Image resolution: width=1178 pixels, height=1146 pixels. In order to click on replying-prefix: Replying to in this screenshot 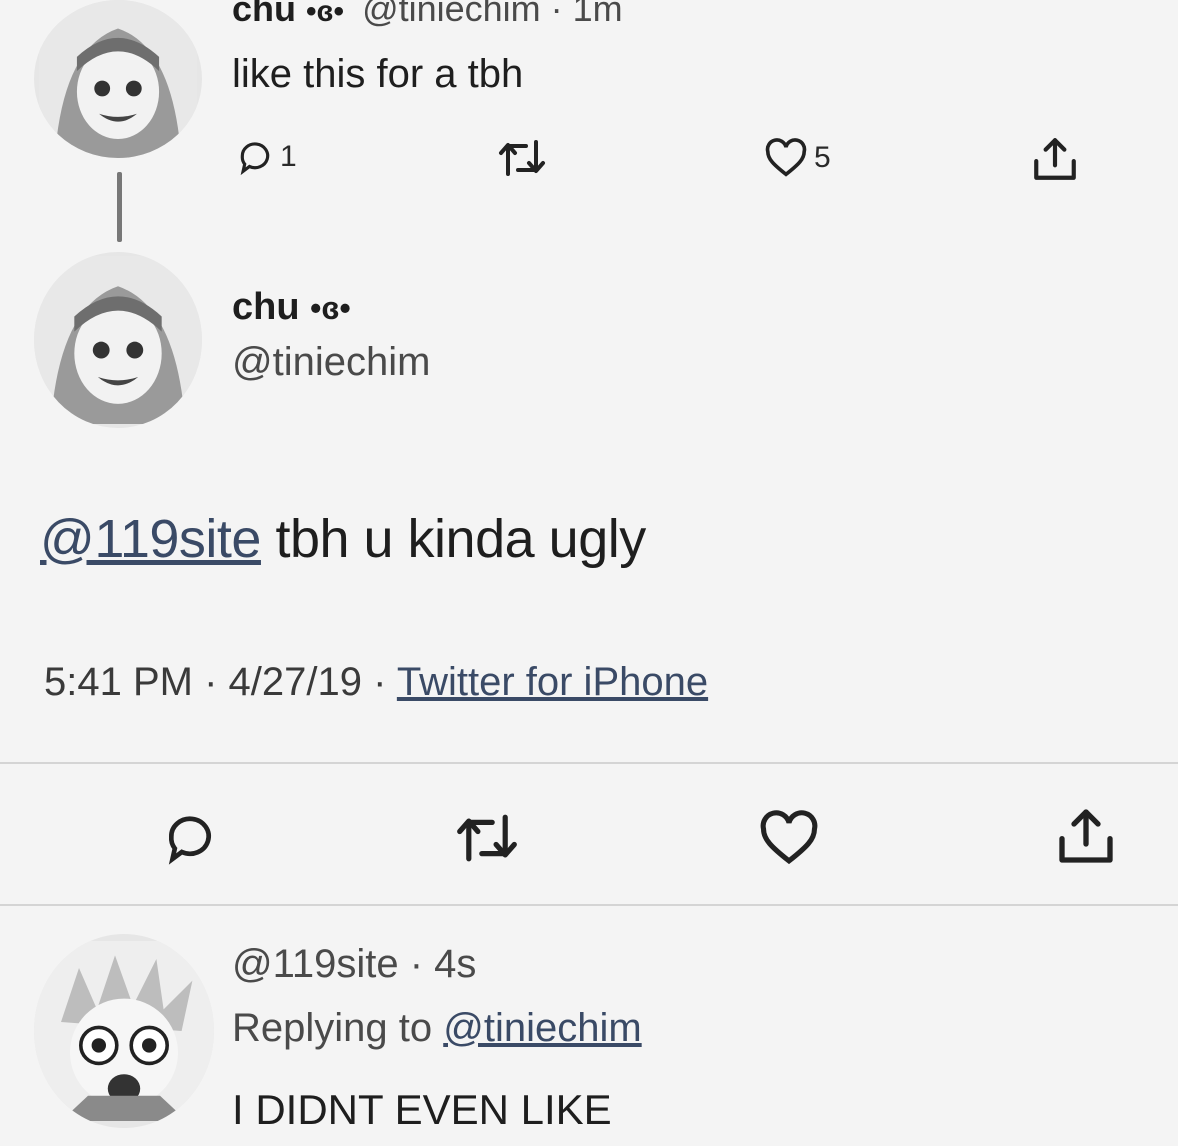, I will do `click(338, 1028)`.